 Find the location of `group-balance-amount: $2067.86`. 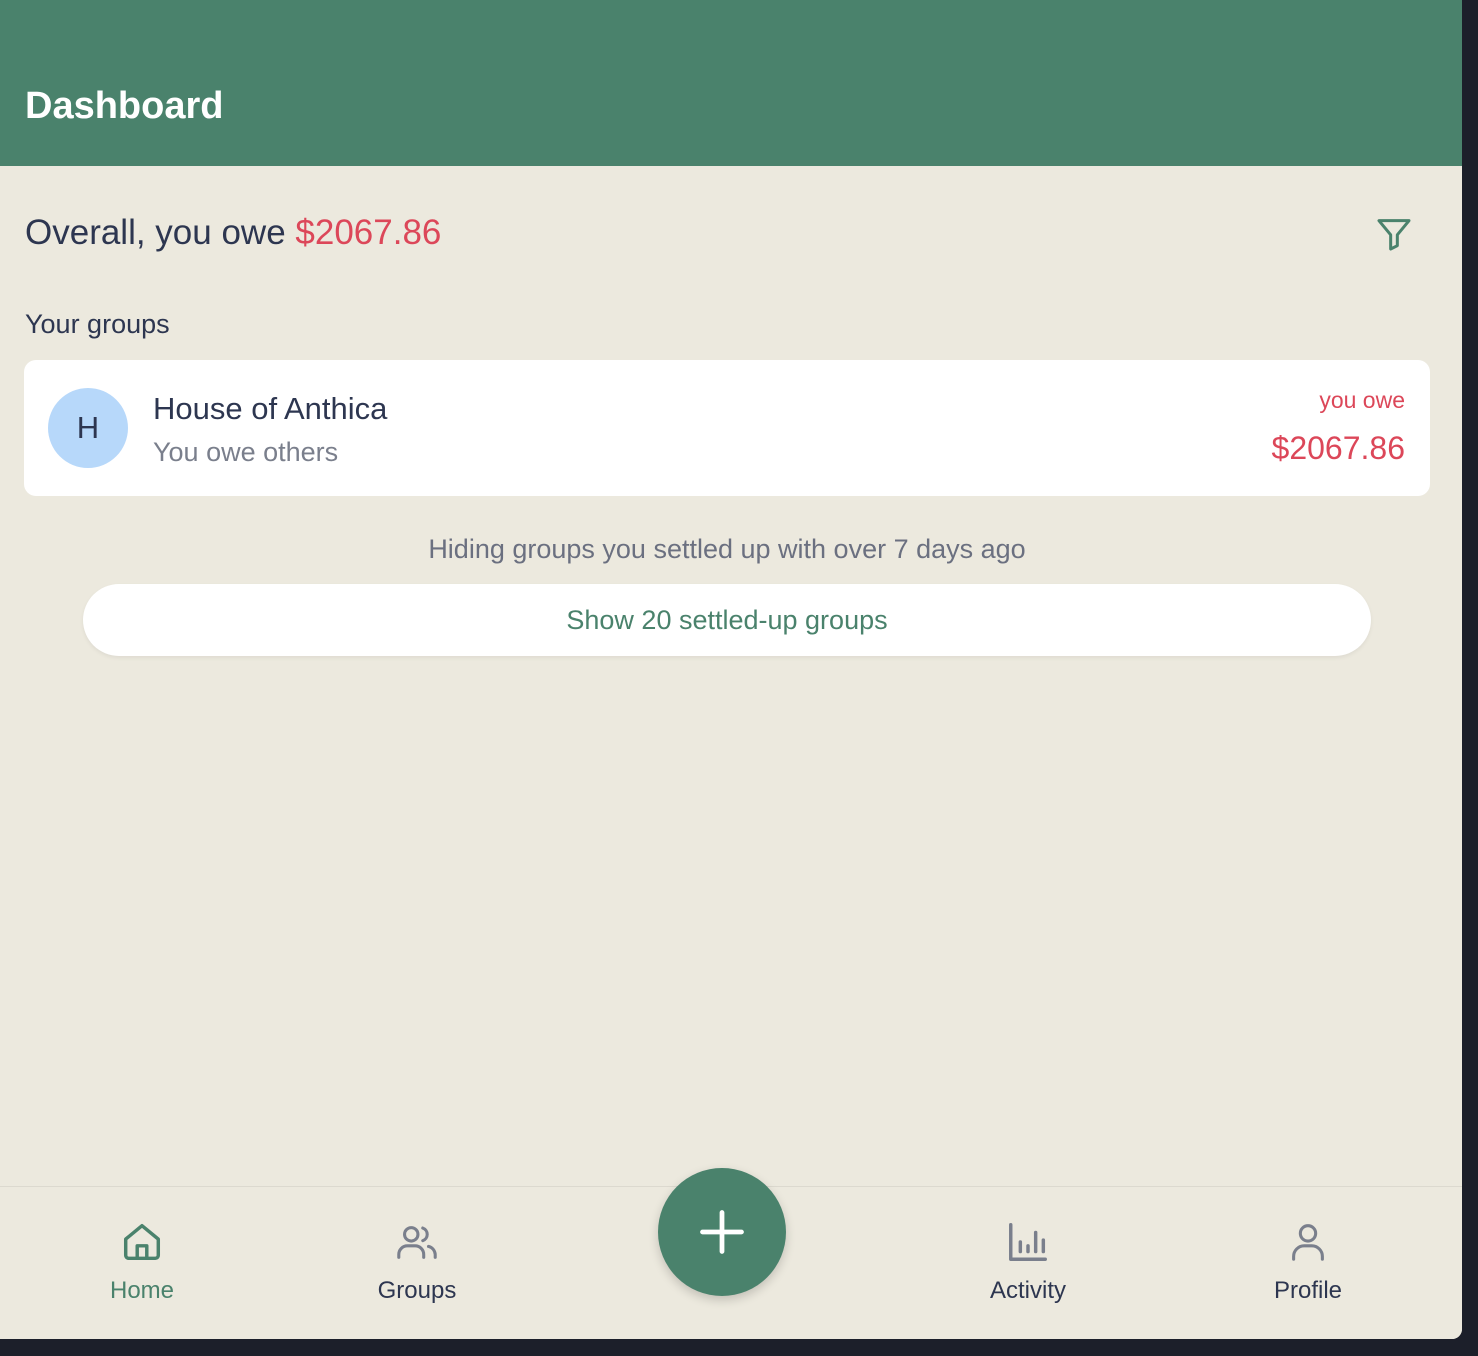

group-balance-amount: $2067.86 is located at coordinates (1338, 448).